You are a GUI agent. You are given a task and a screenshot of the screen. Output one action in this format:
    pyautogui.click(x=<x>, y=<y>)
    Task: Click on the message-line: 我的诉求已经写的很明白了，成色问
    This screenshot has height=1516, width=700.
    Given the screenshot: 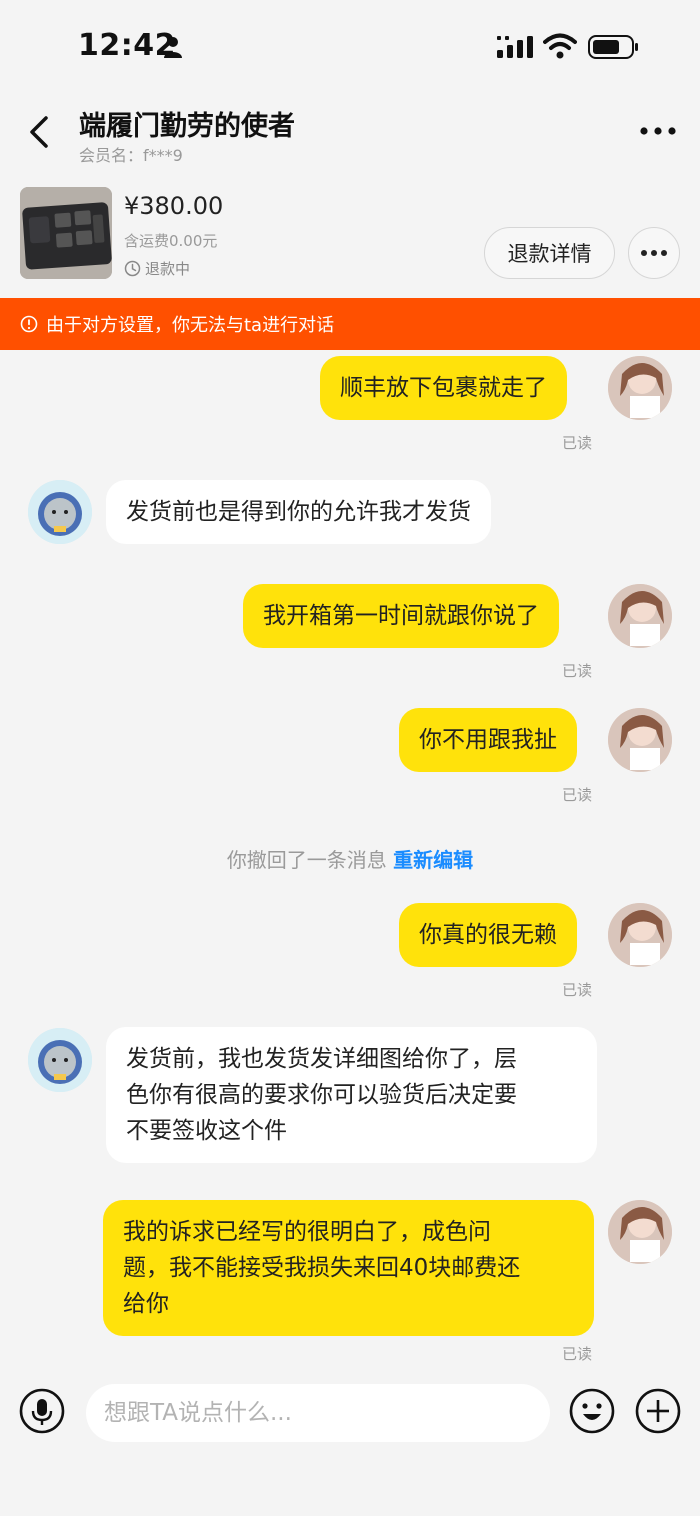 What is the action you would take?
    pyautogui.click(x=307, y=1232)
    